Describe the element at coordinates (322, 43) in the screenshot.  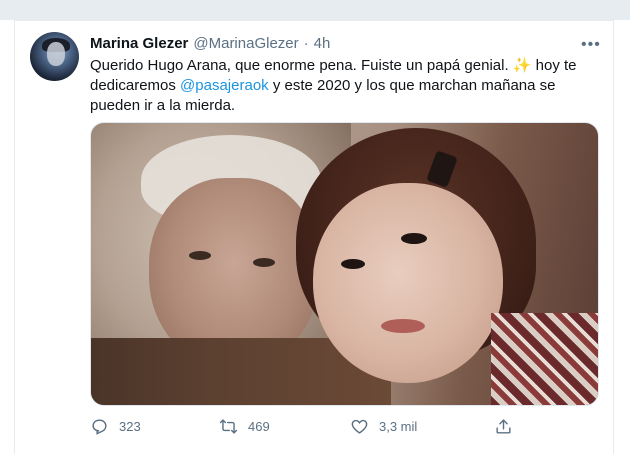
I see `tweet-timestamp: 4h` at that location.